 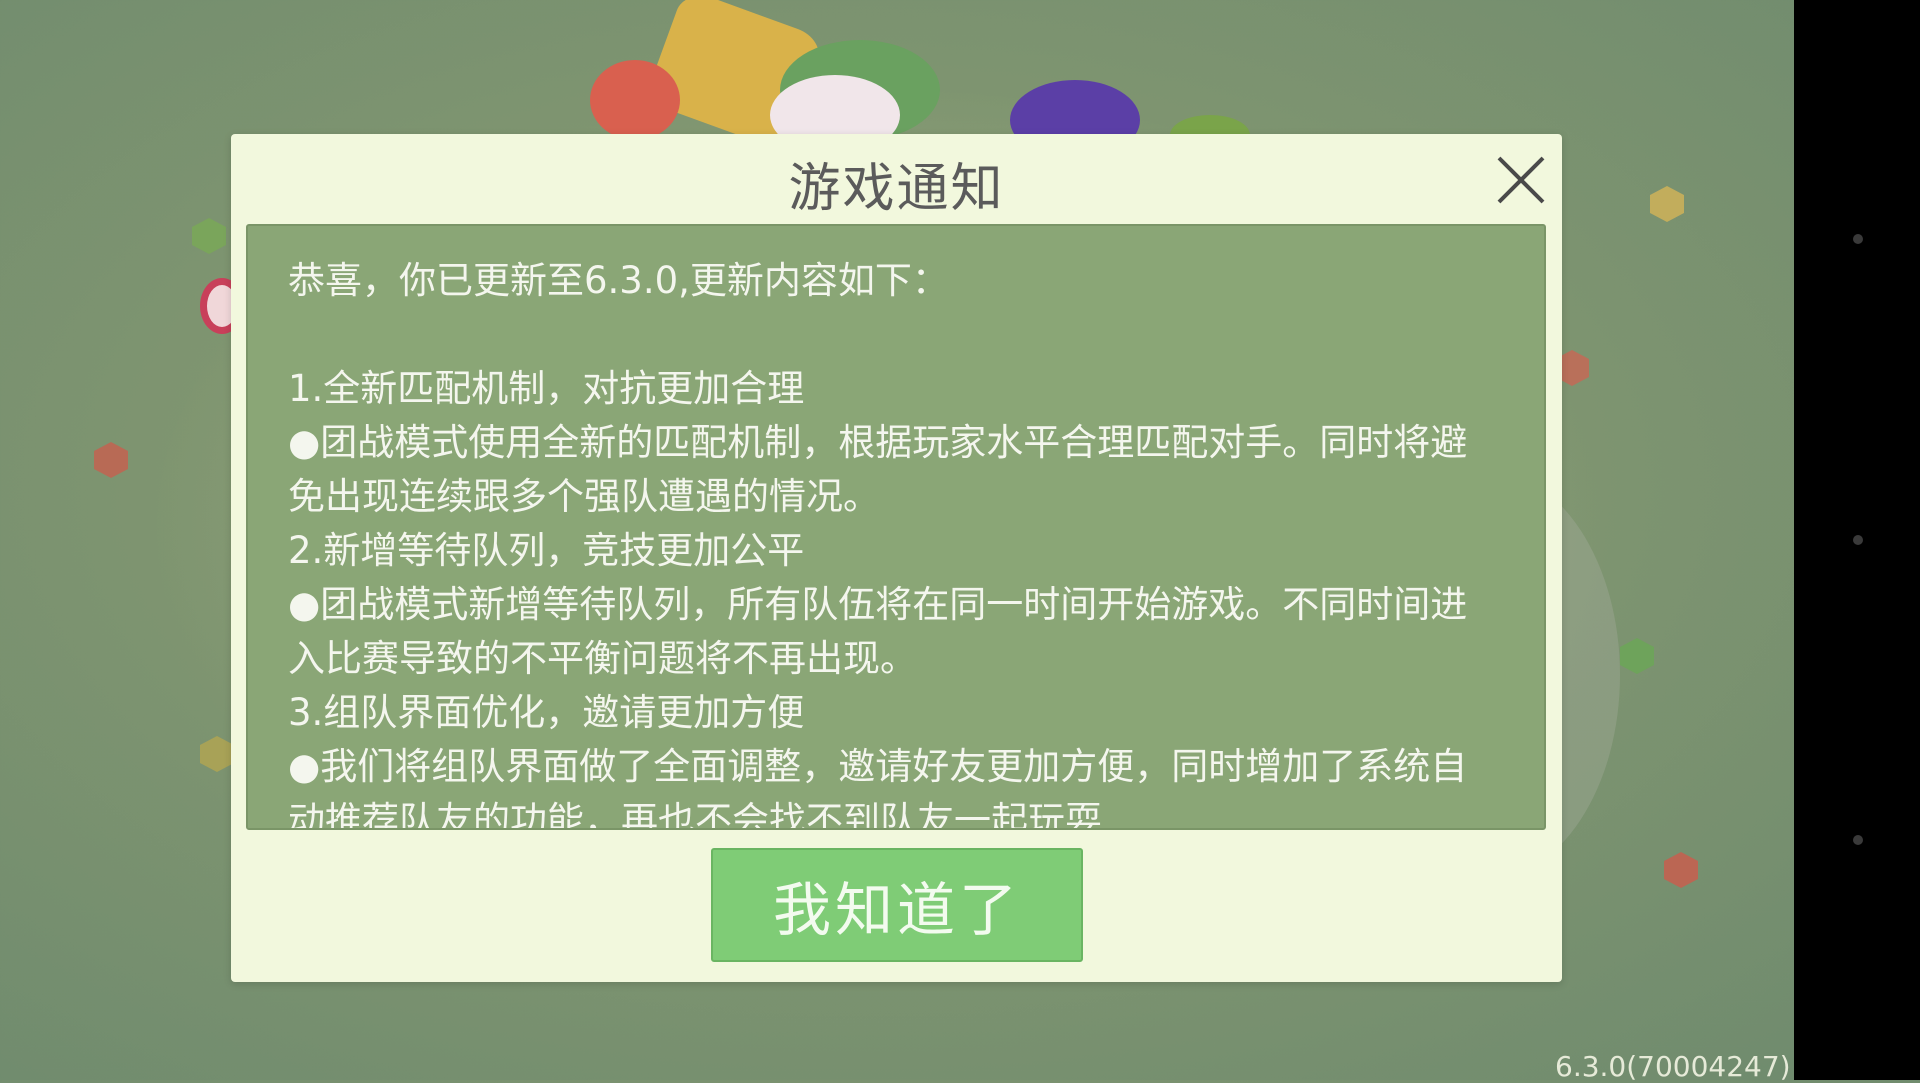 What do you see at coordinates (896, 910) in the screenshot?
I see `confirm-button-label: 我知道了` at bounding box center [896, 910].